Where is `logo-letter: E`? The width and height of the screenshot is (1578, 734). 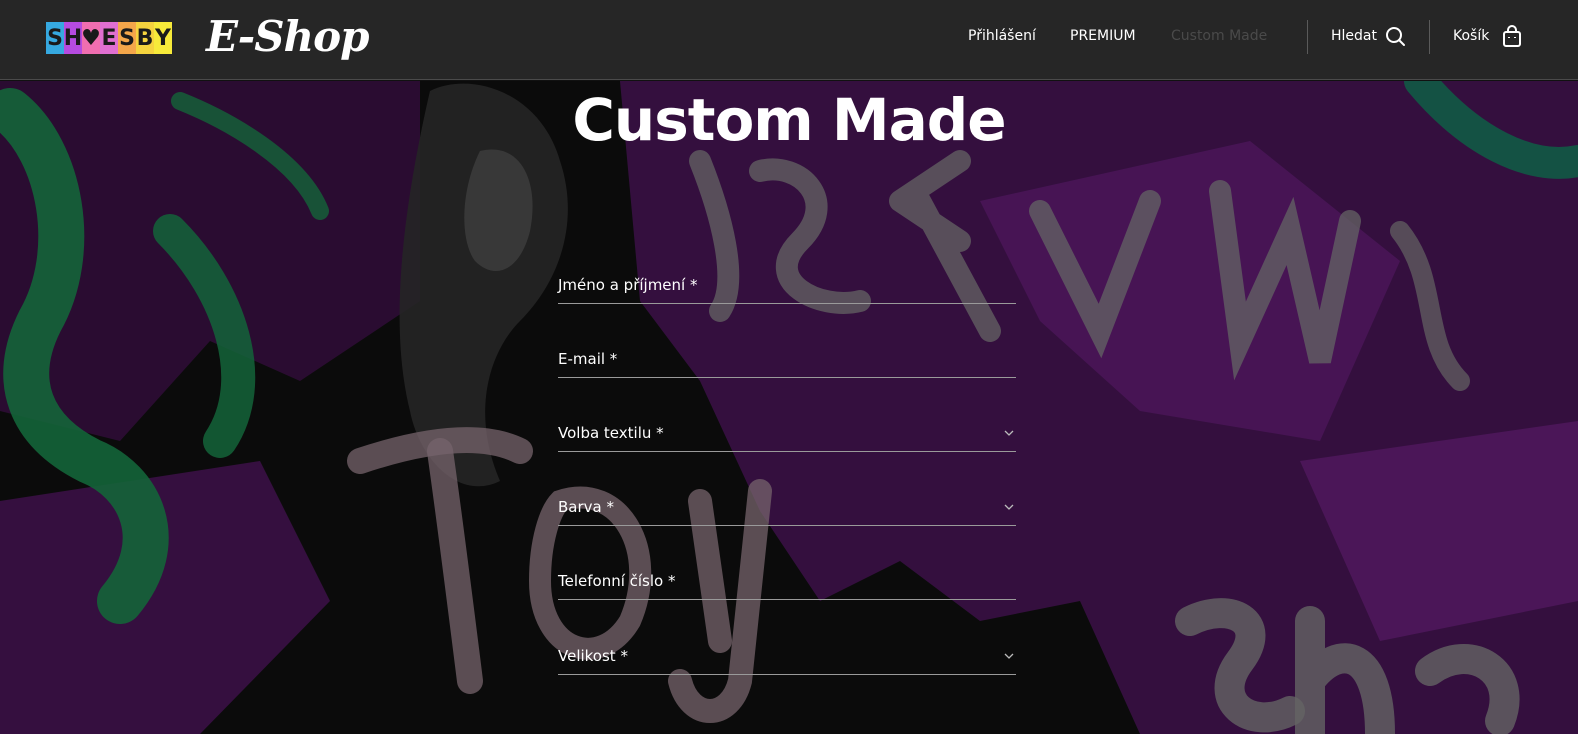 logo-letter: E is located at coordinates (109, 38).